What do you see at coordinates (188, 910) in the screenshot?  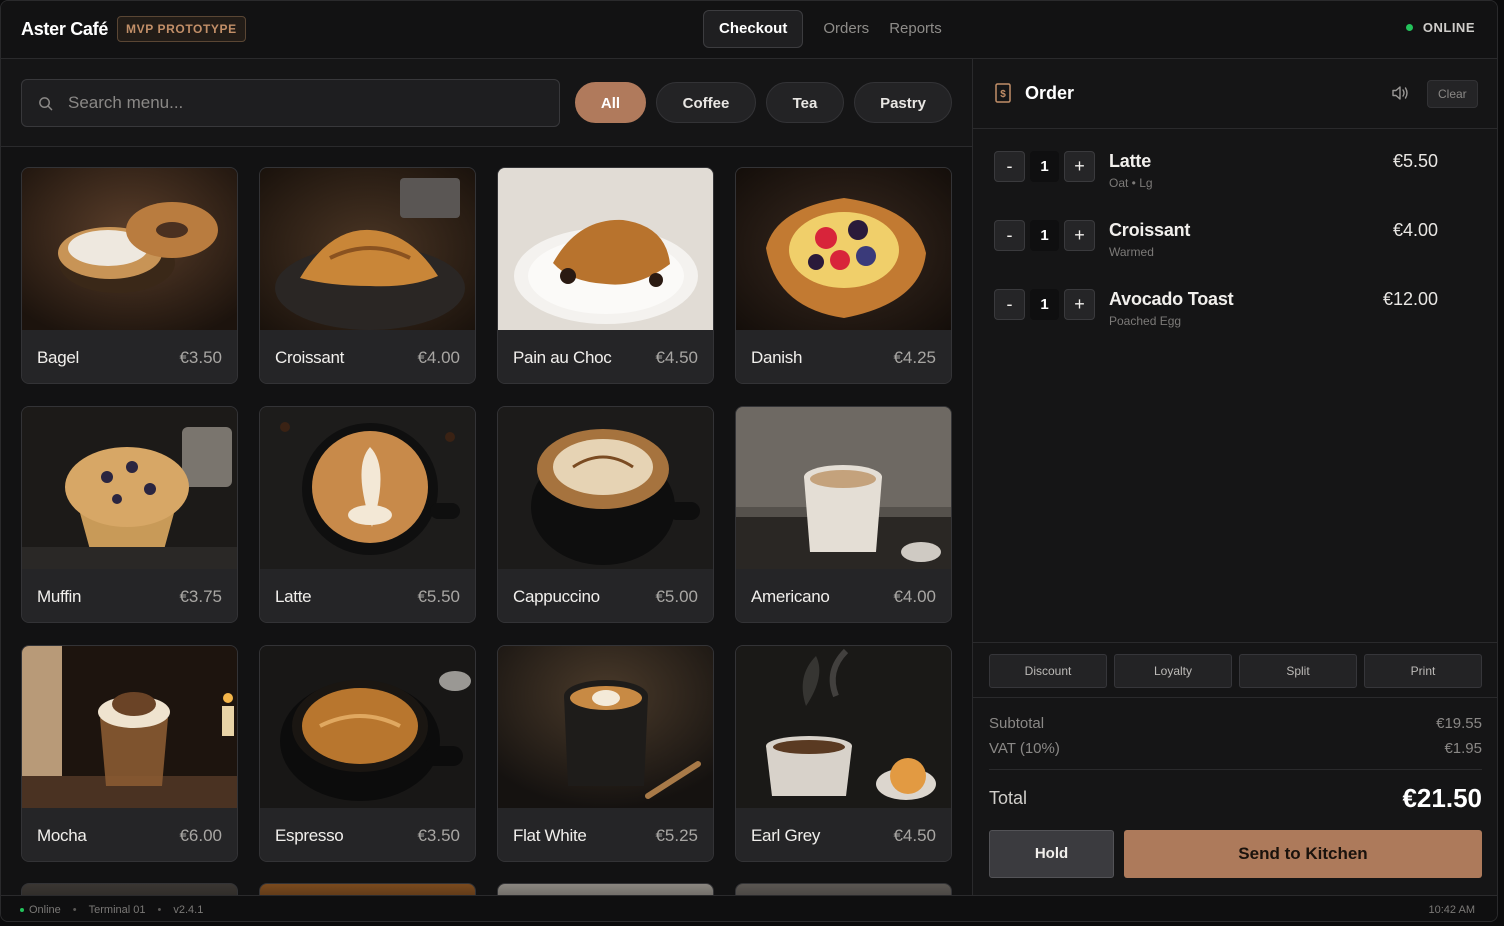 I see `footer-version: v2.4.1` at bounding box center [188, 910].